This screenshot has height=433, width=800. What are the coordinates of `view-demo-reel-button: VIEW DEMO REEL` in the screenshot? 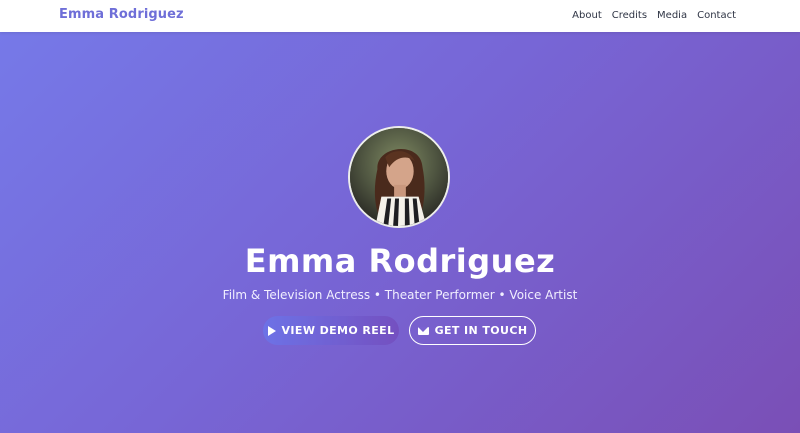 It's located at (331, 330).